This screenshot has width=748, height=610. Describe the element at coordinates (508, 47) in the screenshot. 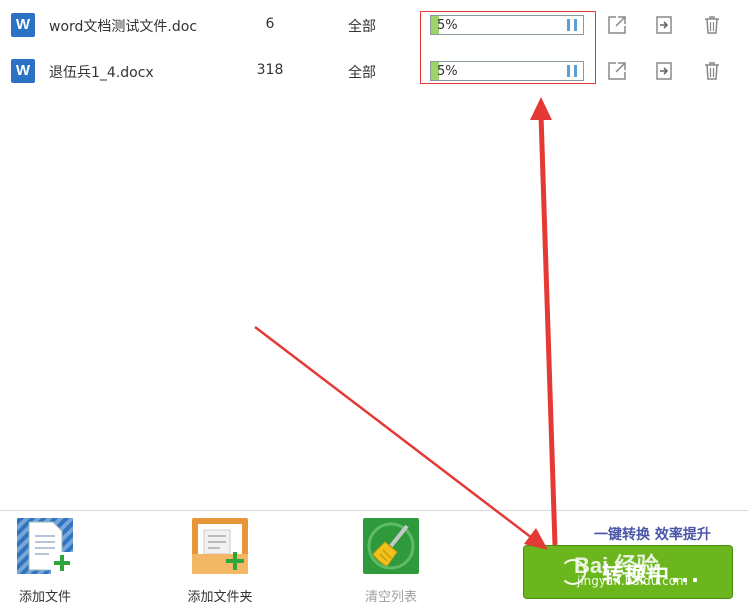

I see `annotation-box` at that location.